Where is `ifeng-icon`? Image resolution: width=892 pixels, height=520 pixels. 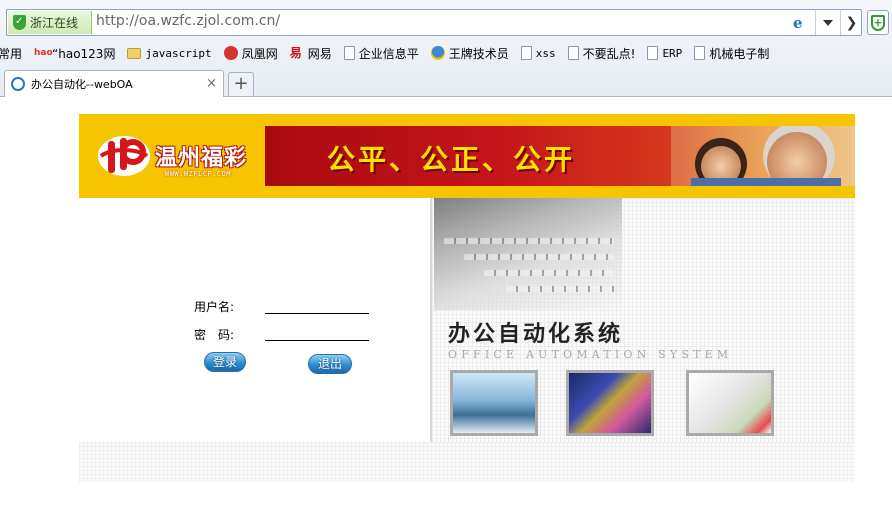
ifeng-icon is located at coordinates (230, 53).